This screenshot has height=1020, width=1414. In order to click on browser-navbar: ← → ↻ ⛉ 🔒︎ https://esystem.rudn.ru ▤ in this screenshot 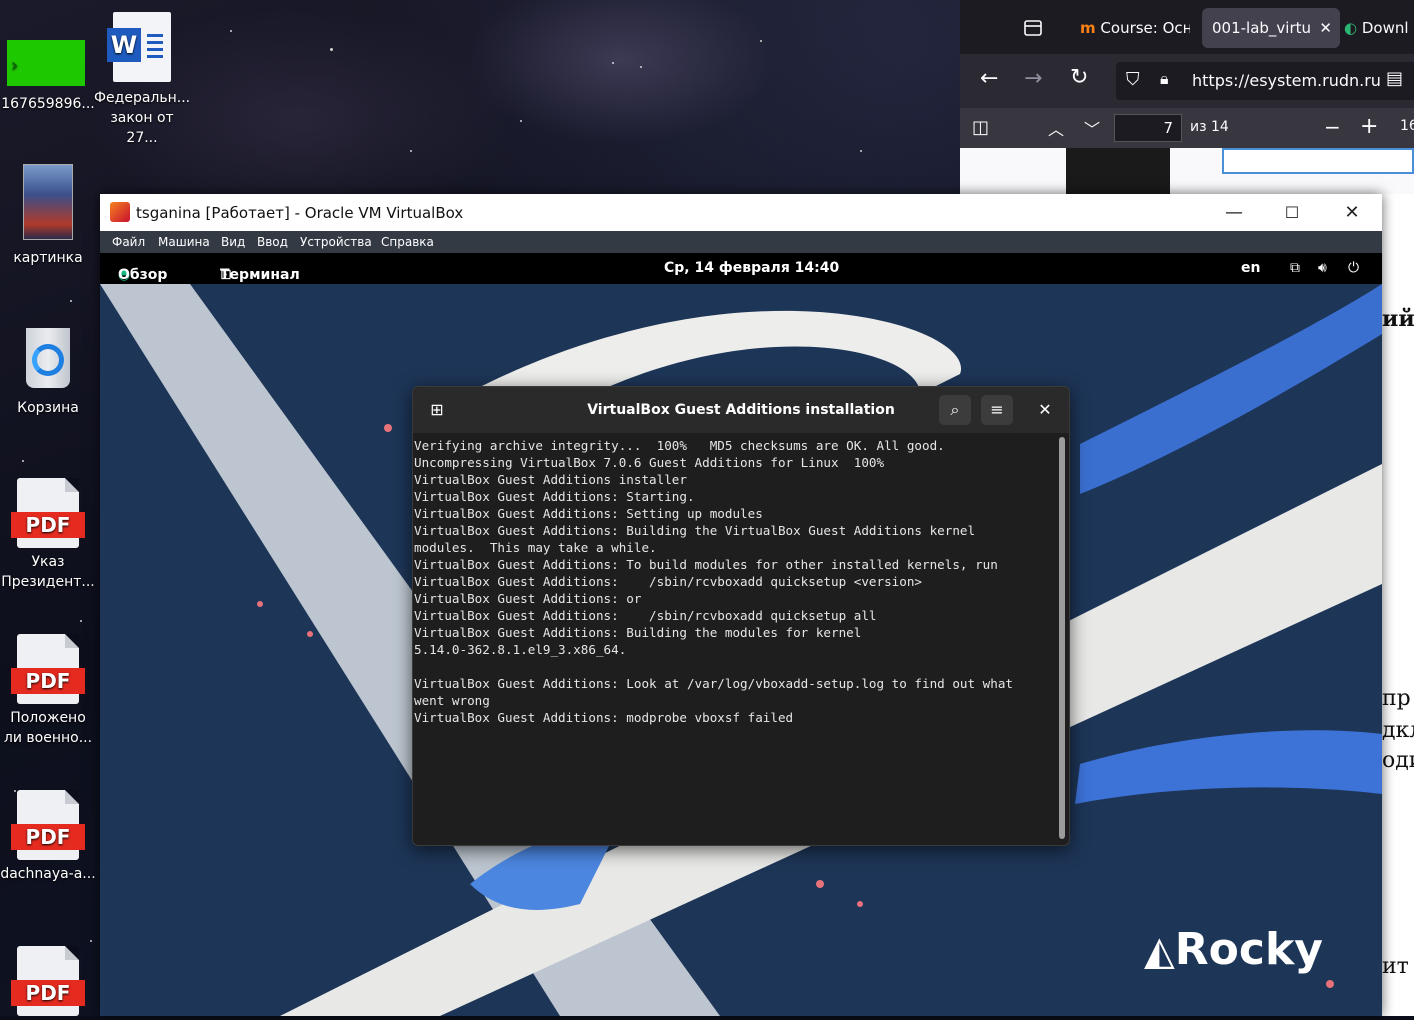, I will do `click(1187, 81)`.